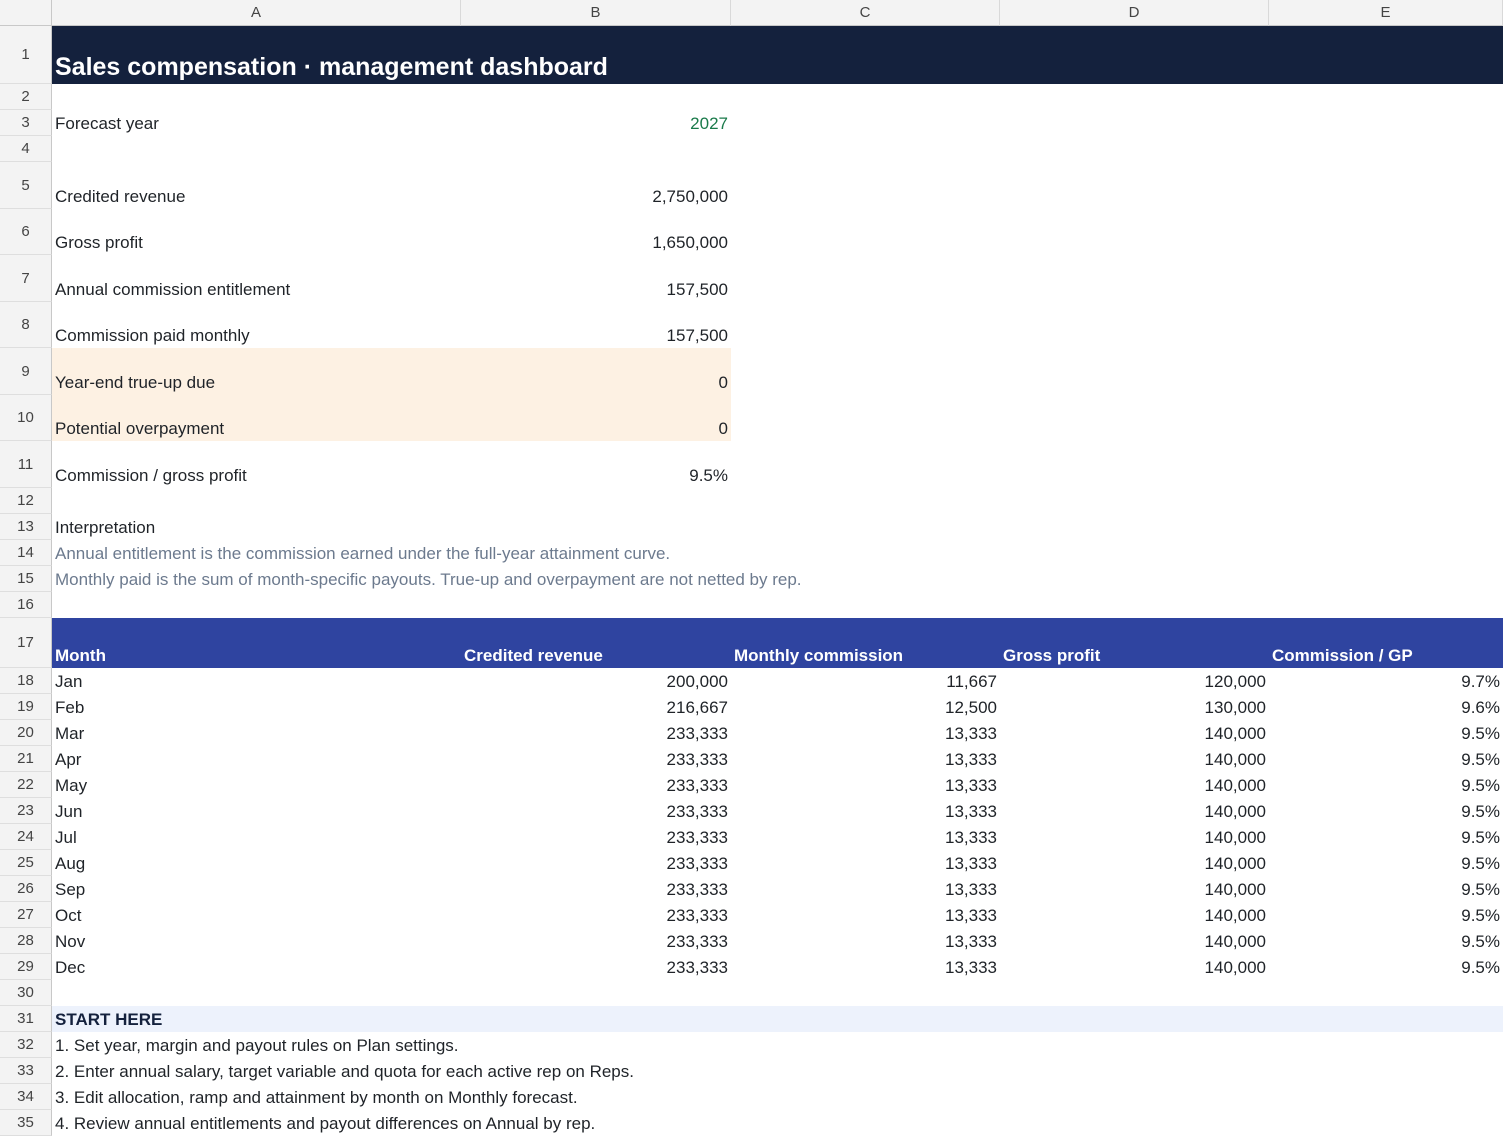  What do you see at coordinates (26, 13) in the screenshot?
I see `select-all-corner` at bounding box center [26, 13].